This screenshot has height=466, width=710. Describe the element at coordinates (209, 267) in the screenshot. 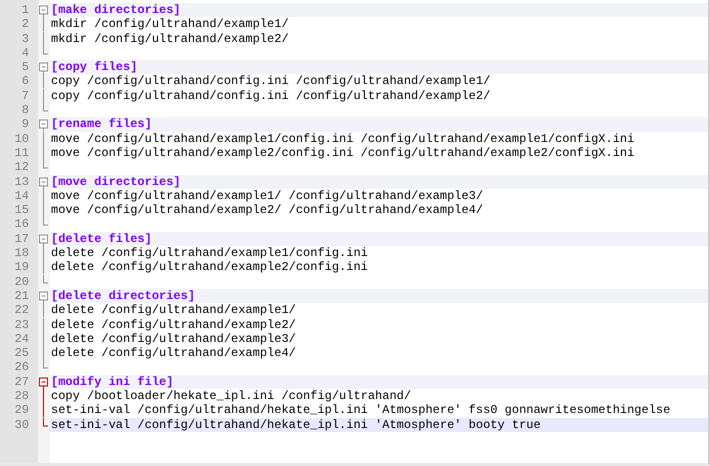

I see `code-line: delete /config/ultrahand/example2/config.ini` at that location.